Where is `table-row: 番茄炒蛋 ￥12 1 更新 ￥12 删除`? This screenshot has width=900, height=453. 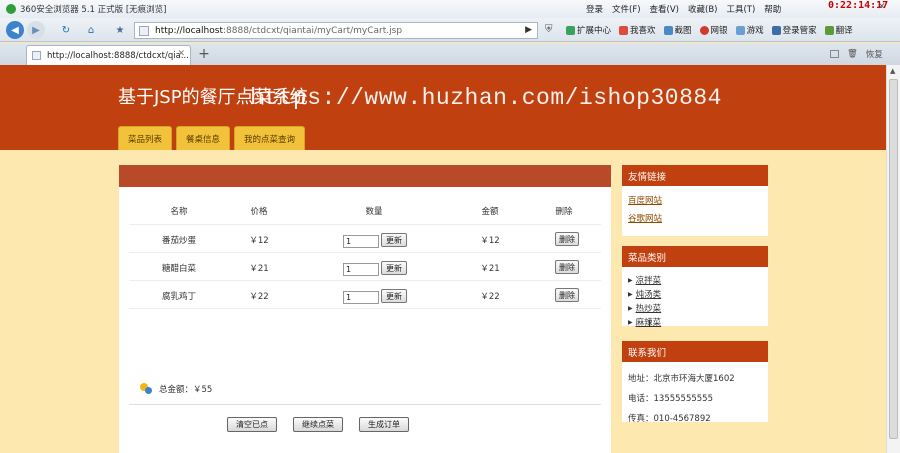 table-row: 番茄炒蛋 ￥12 1 更新 ￥12 删除 is located at coordinates (365, 239).